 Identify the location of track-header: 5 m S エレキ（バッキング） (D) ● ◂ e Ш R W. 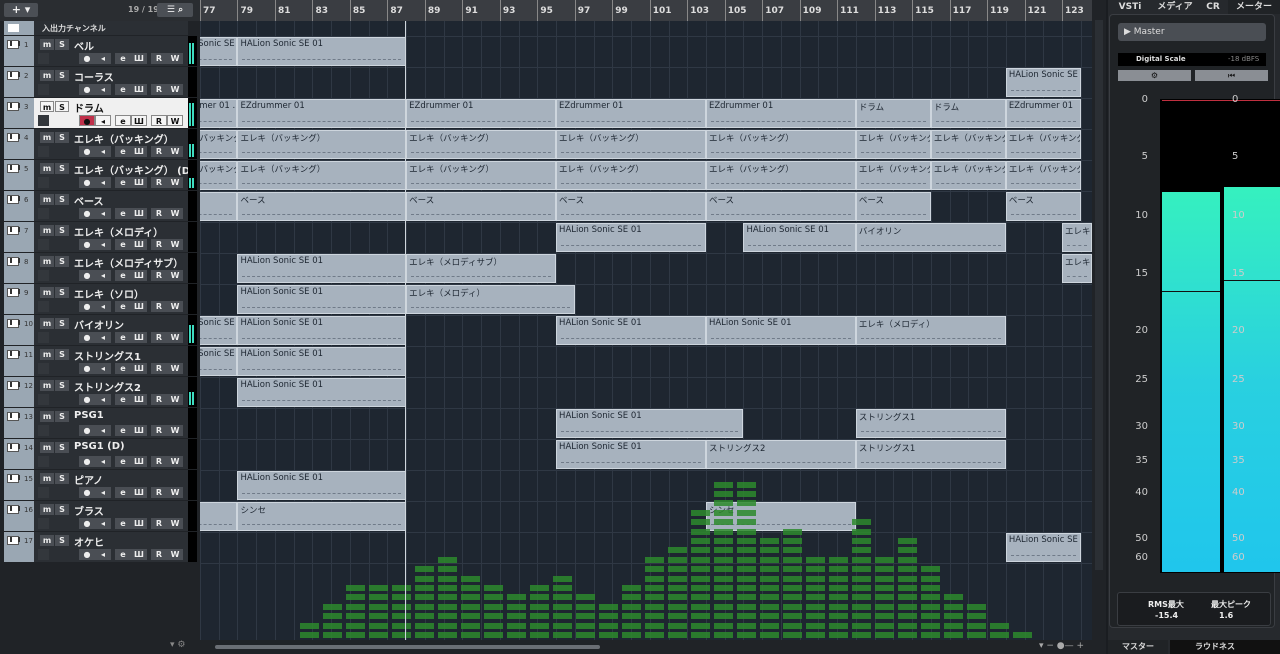
(99, 175).